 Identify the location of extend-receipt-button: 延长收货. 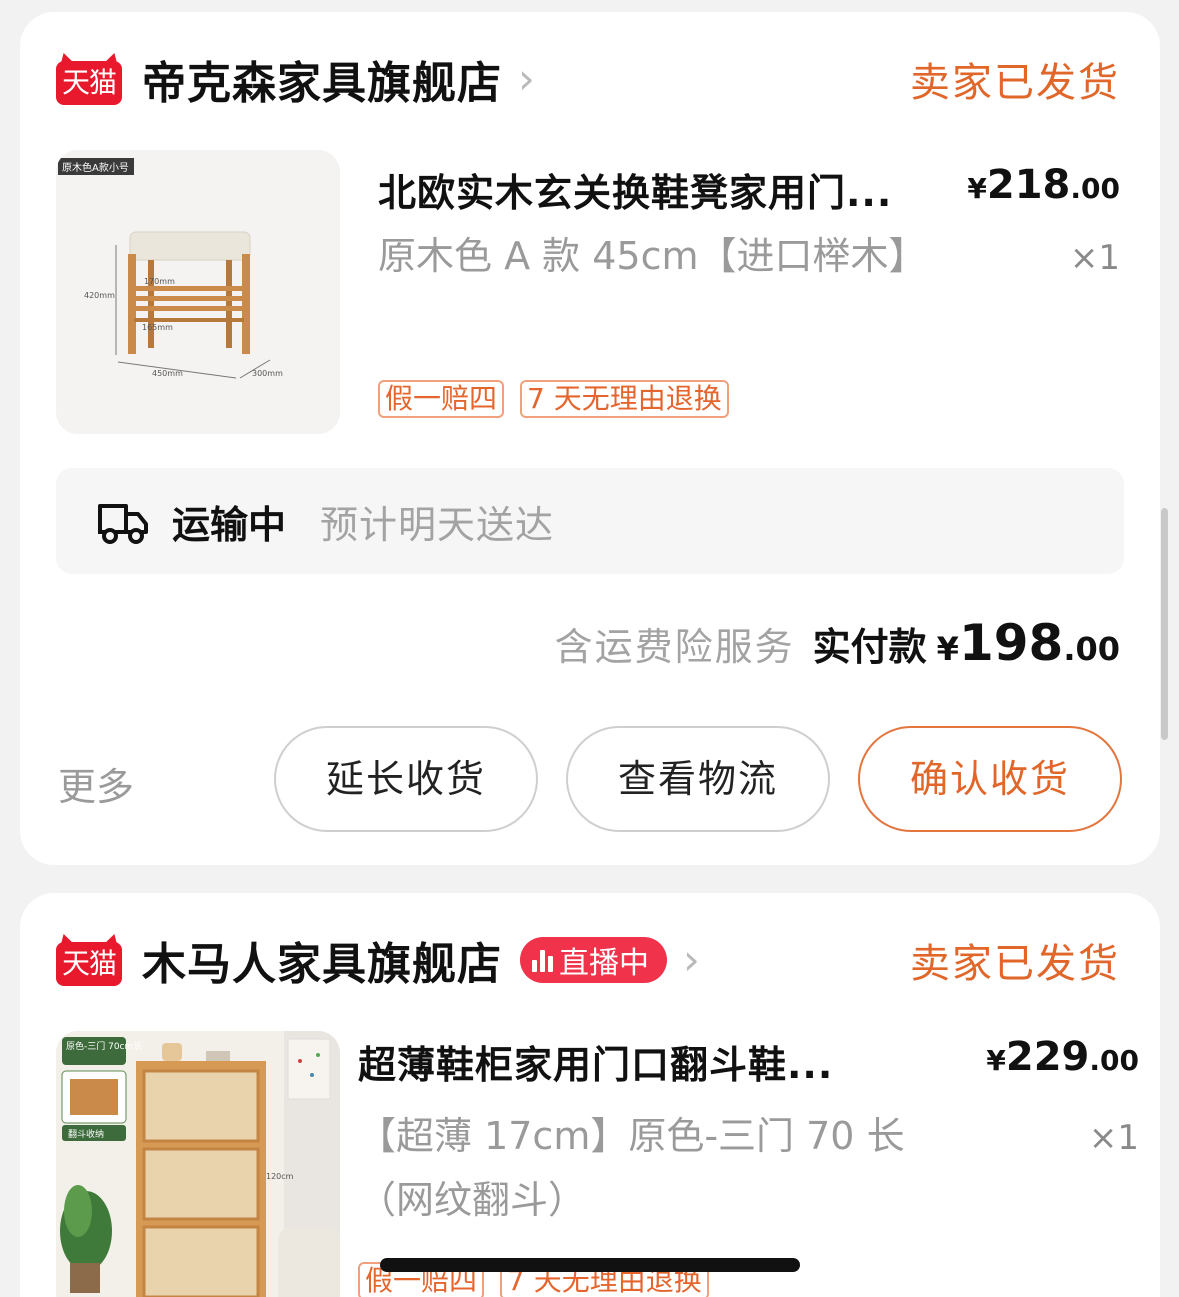
(406, 779).